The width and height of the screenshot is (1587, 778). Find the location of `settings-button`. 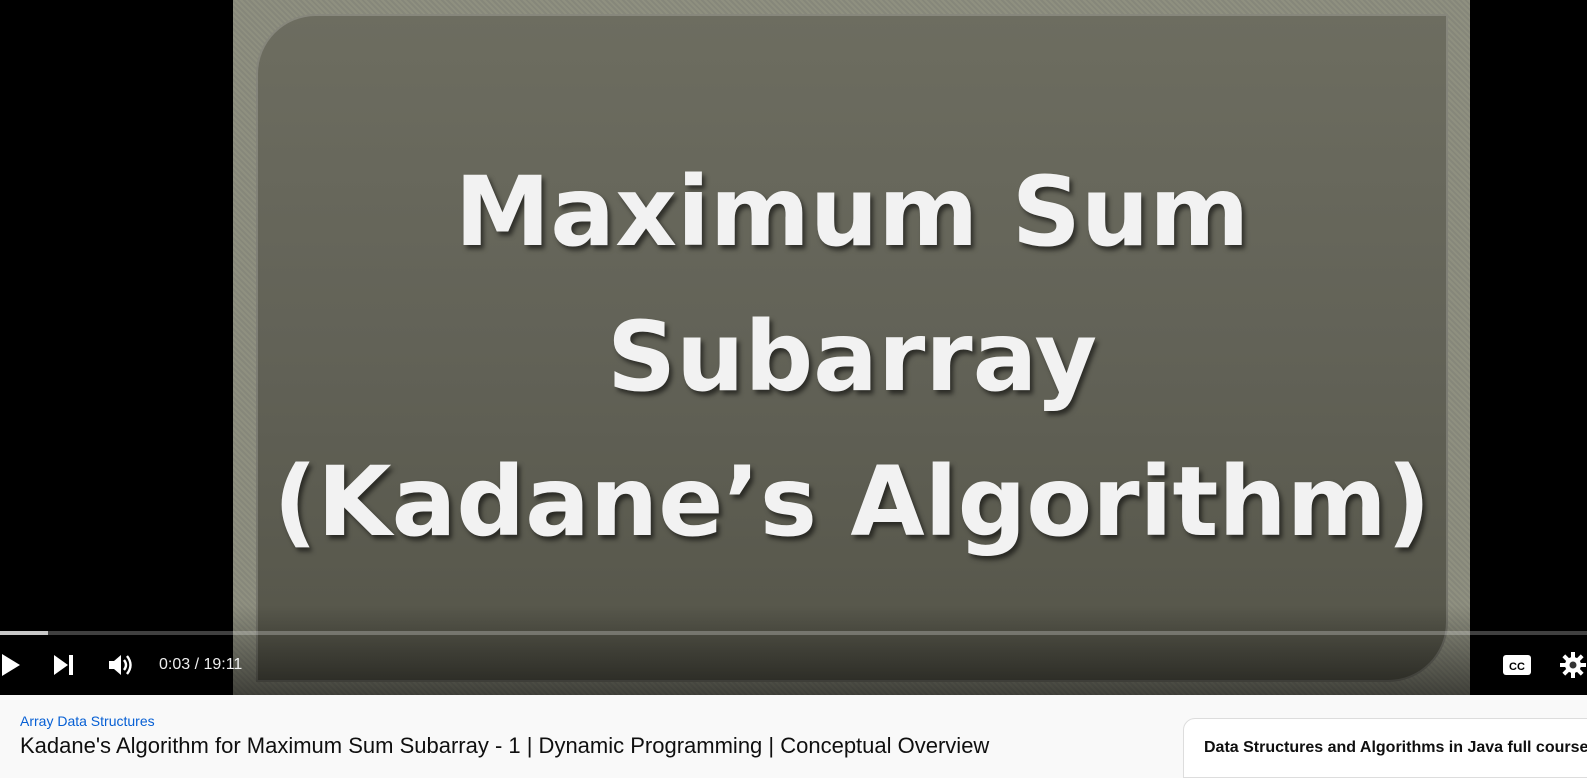

settings-button is located at coordinates (1572, 665).